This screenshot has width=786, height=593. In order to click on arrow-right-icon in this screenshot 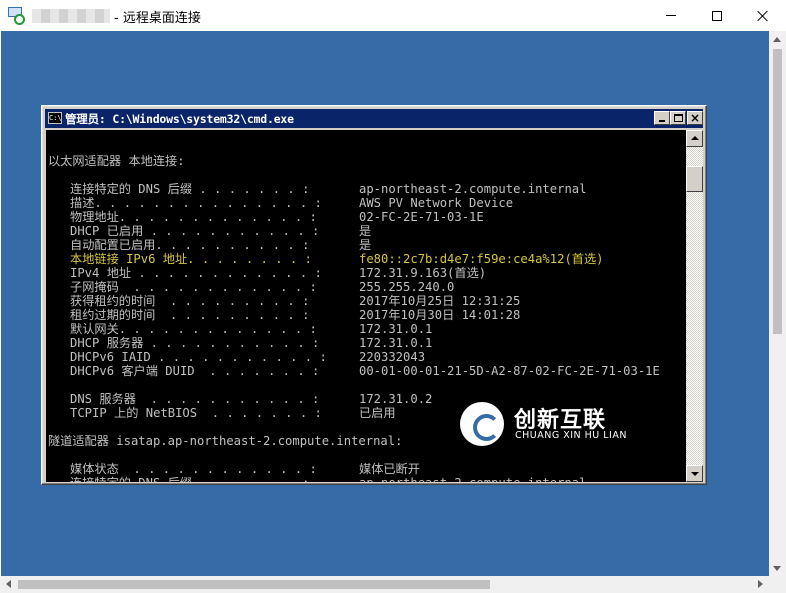, I will do `click(760, 584)`.